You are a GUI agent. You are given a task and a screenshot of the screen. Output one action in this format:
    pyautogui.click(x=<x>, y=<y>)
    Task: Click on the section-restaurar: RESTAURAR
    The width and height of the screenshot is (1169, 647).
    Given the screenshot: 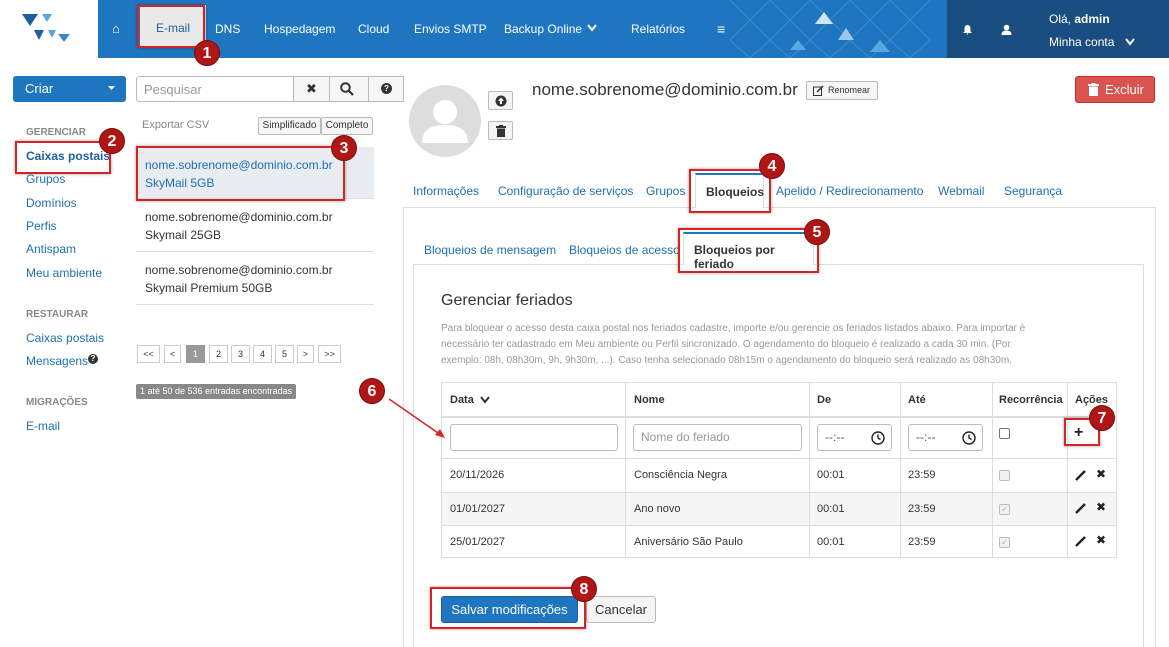 What is the action you would take?
    pyautogui.click(x=57, y=314)
    